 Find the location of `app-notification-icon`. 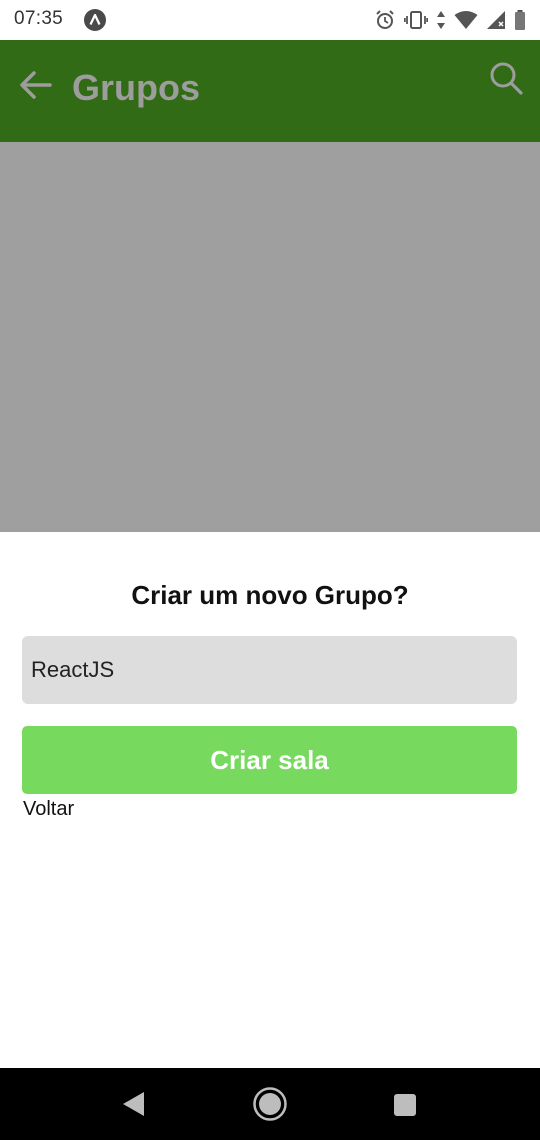

app-notification-icon is located at coordinates (95, 20).